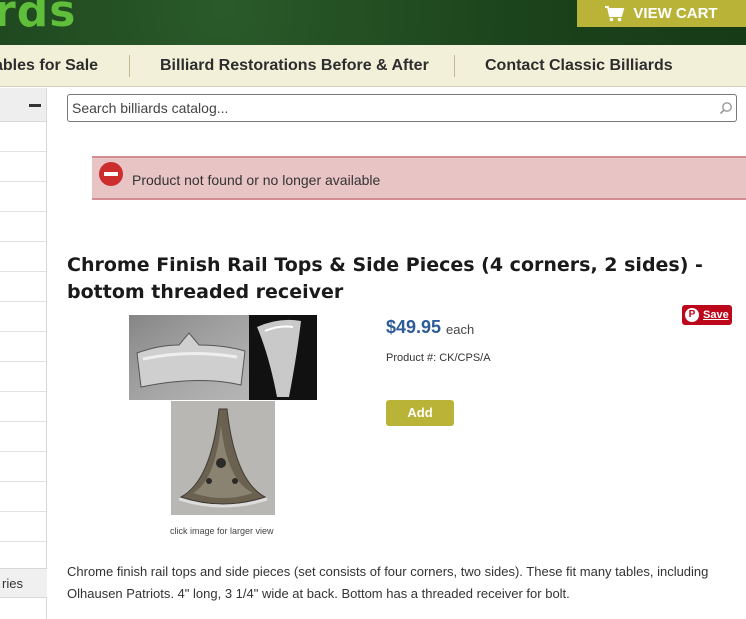 The height and width of the screenshot is (619, 746). Describe the element at coordinates (35, 105) in the screenshot. I see `collapse-icon` at that location.